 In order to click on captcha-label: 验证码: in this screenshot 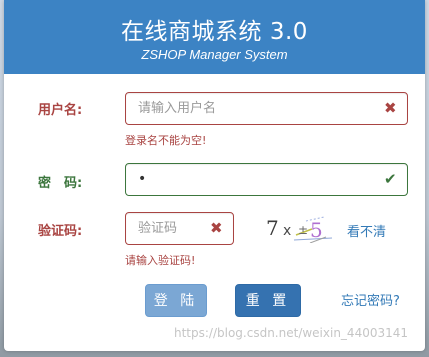, I will do `click(60, 231)`.